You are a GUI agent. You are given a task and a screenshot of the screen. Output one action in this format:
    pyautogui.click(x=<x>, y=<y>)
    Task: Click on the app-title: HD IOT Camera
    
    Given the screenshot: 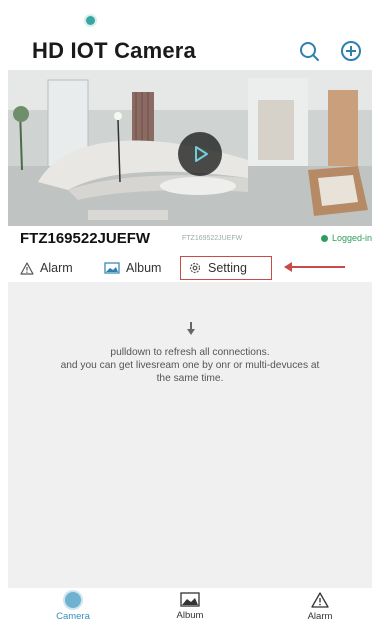 What is the action you would take?
    pyautogui.click(x=114, y=50)
    